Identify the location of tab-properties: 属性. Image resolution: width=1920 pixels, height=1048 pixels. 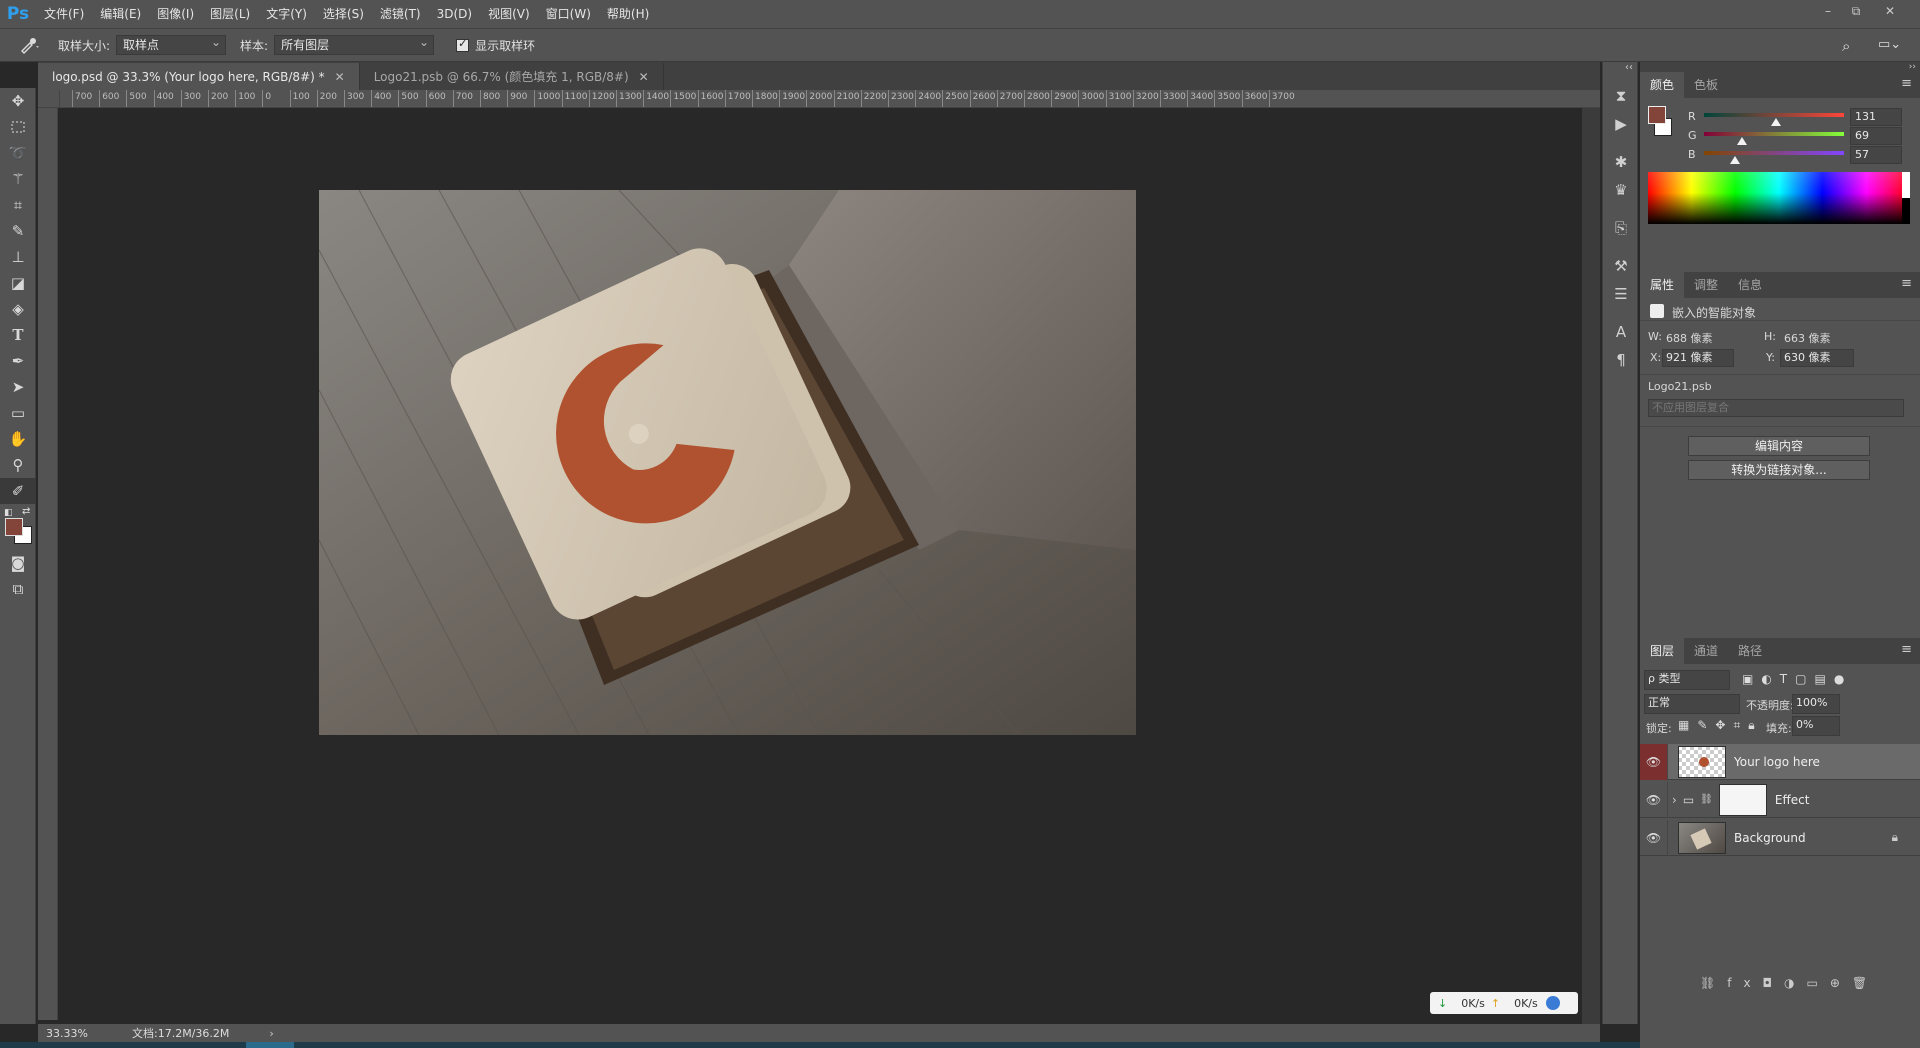
(1662, 285).